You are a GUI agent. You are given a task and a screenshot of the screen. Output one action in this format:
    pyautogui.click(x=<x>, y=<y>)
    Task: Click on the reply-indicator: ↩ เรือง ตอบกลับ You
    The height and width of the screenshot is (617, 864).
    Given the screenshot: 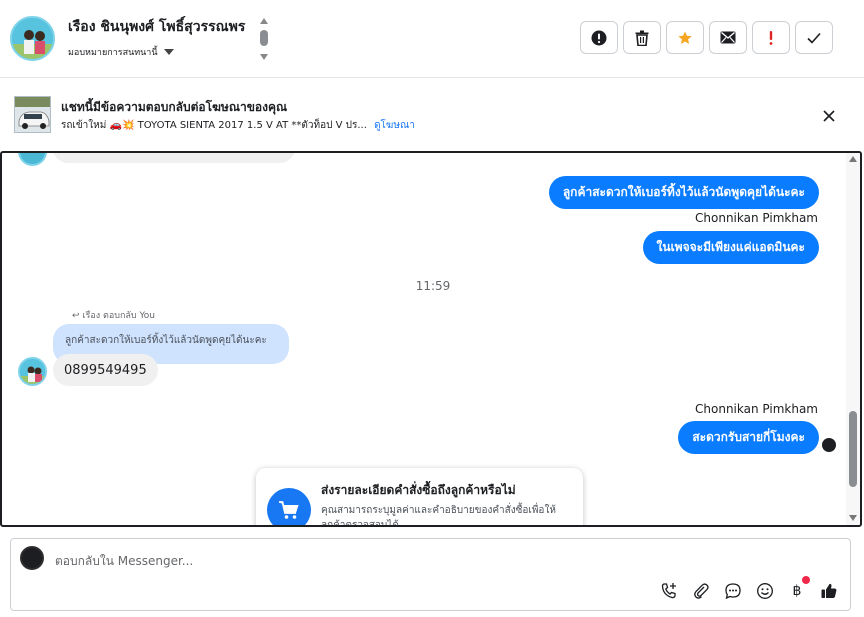 What is the action you would take?
    pyautogui.click(x=113, y=315)
    